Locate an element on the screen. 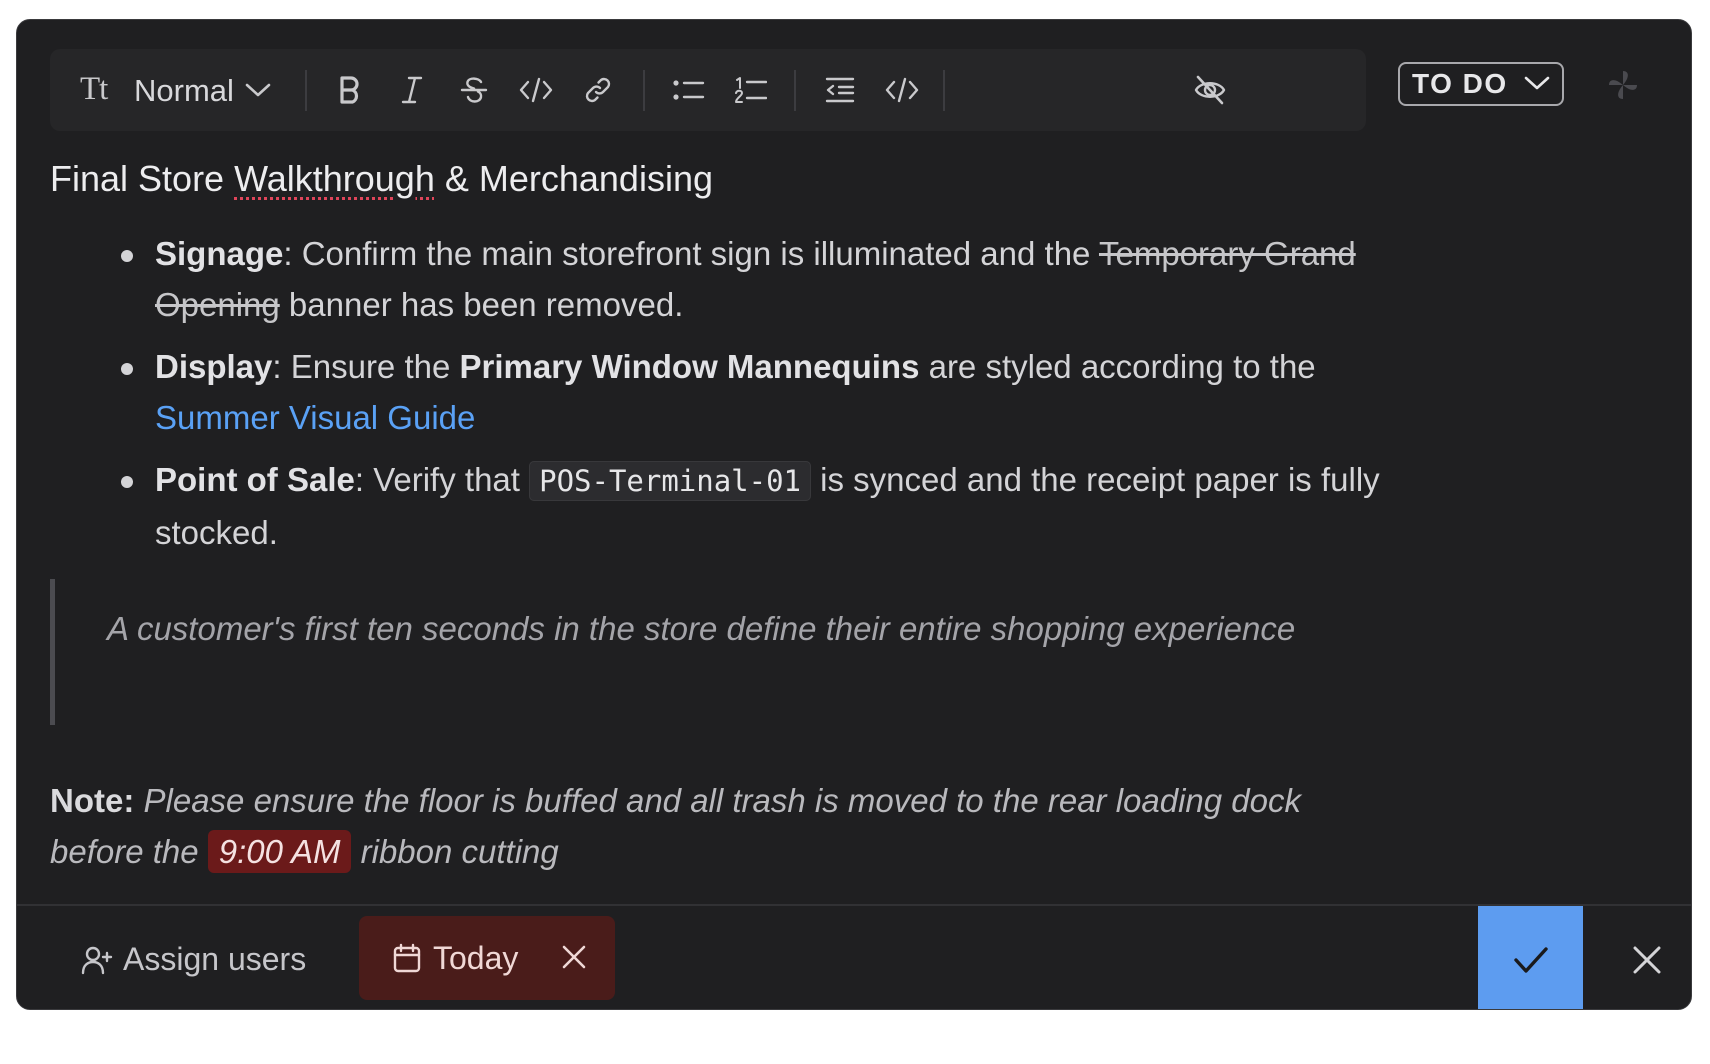  due-date-chip: Today is located at coordinates (487, 958).